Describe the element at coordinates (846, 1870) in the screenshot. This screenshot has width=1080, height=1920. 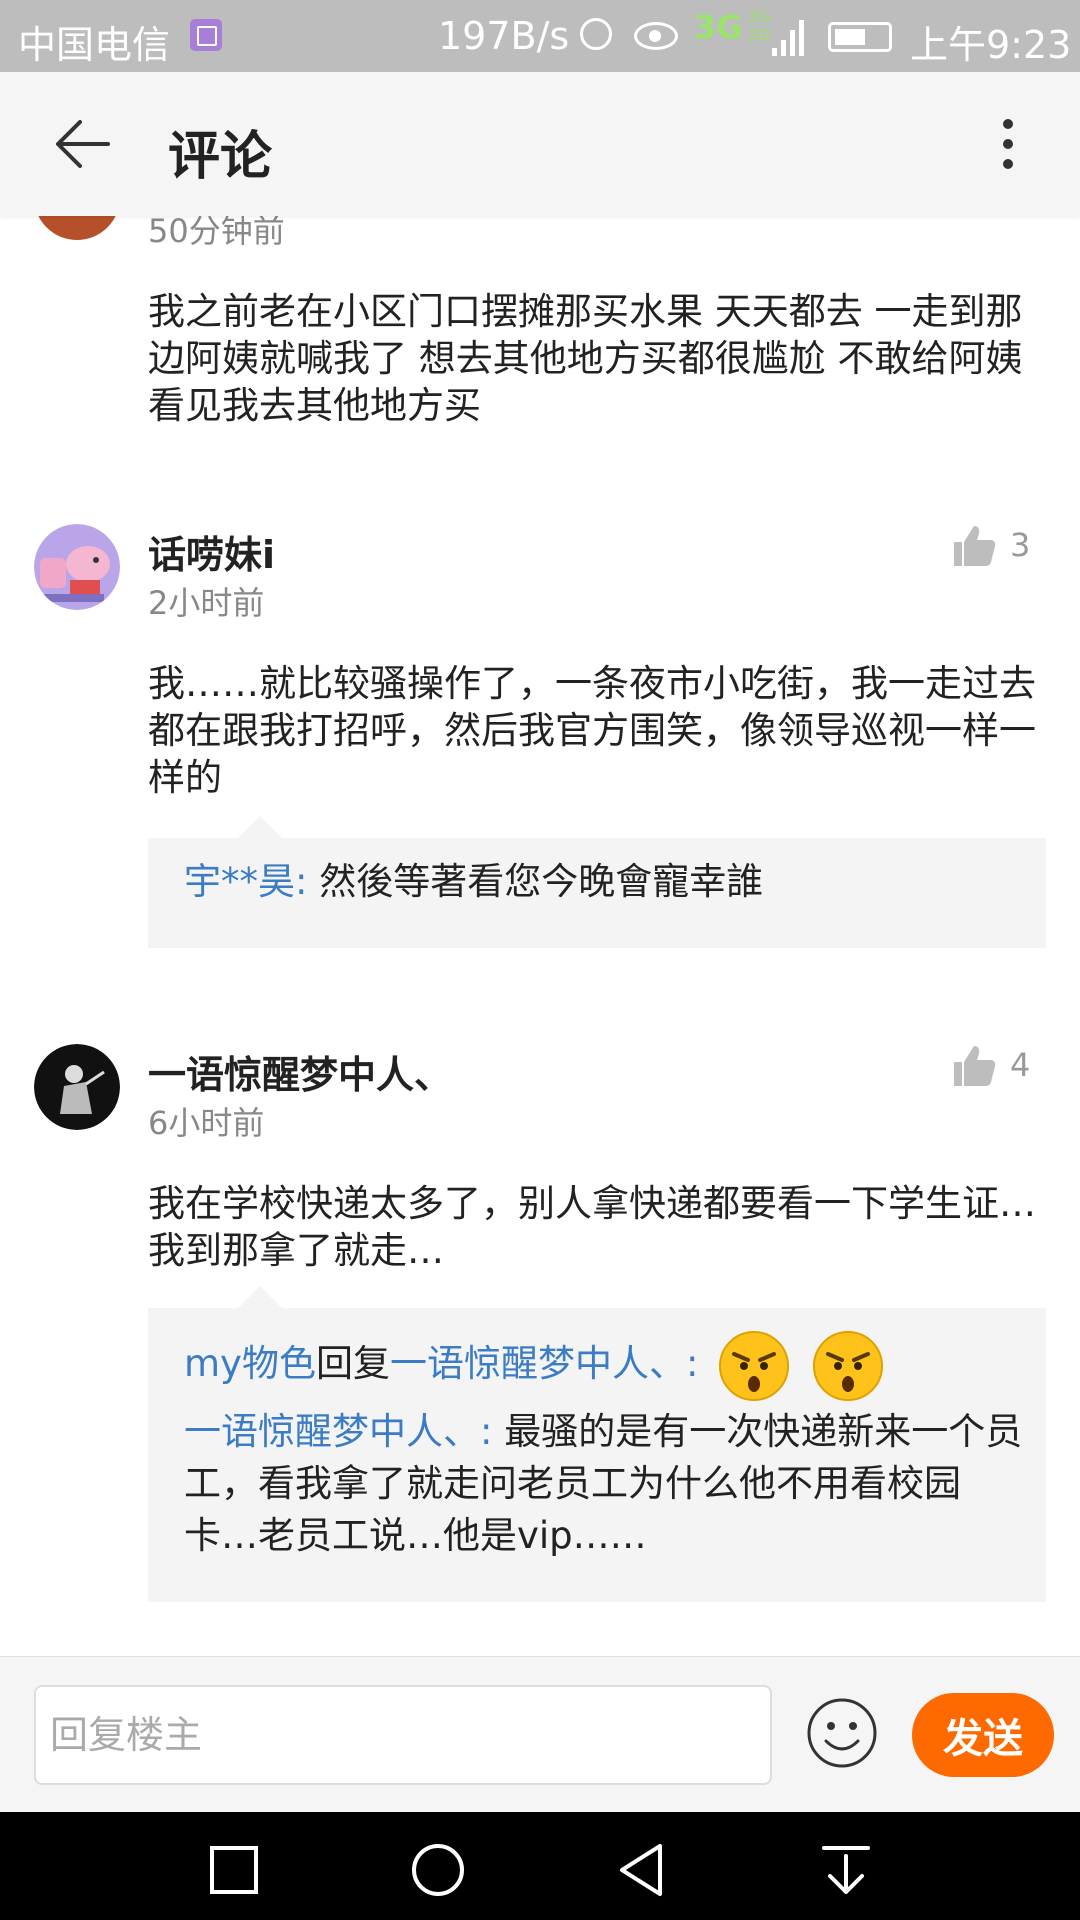
I see `notification-pulldown-icon` at that location.